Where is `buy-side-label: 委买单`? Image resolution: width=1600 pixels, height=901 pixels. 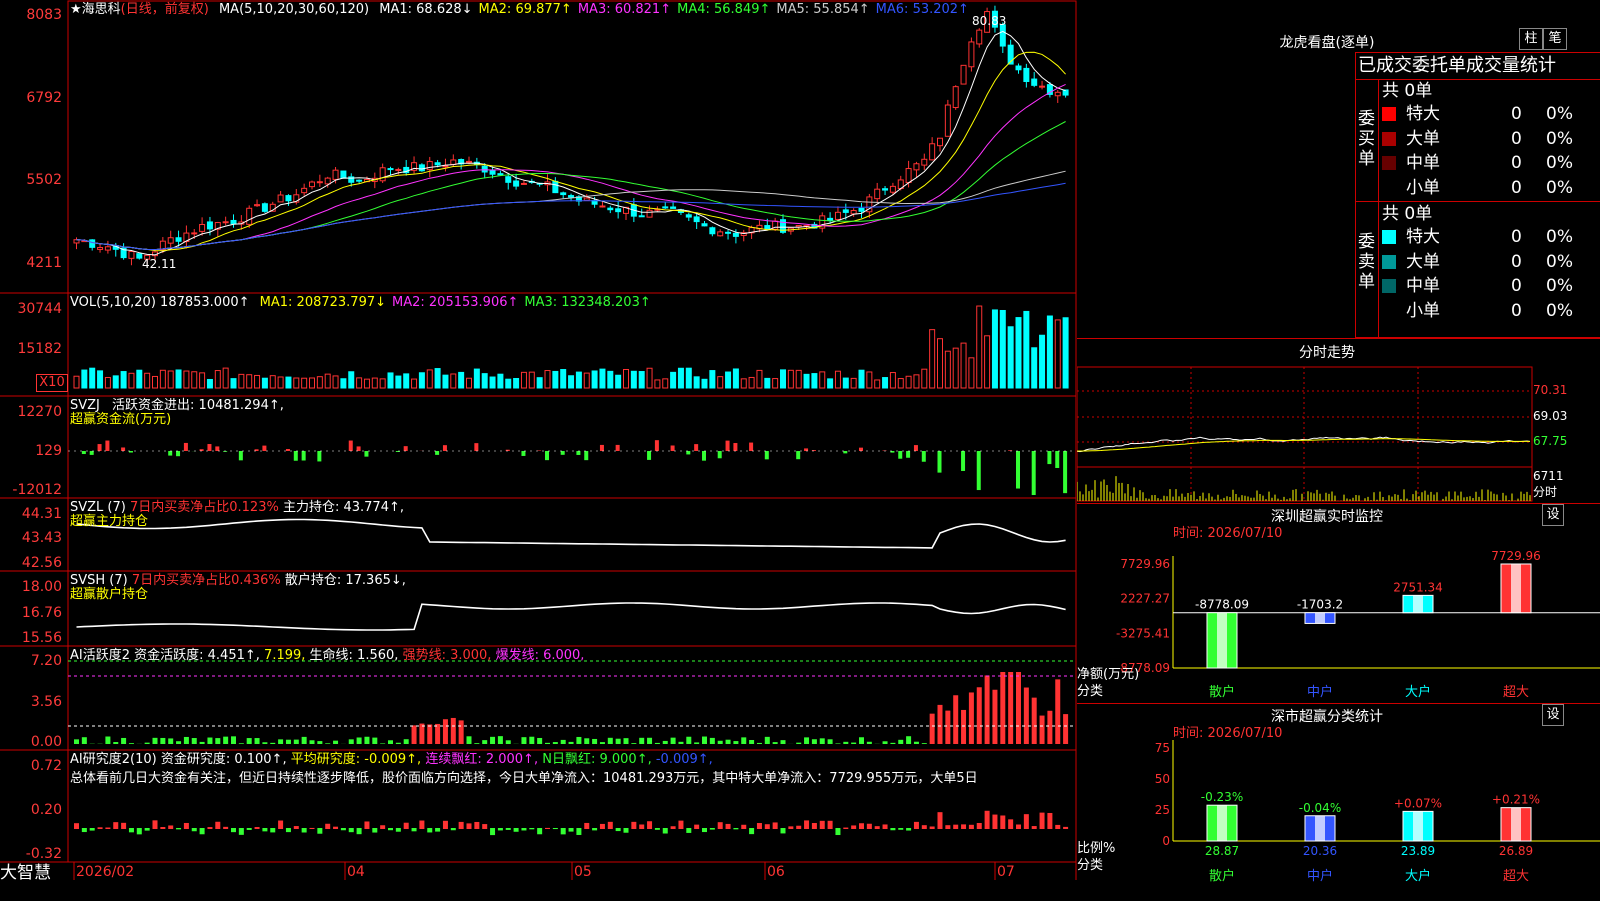 buy-side-label: 委买单 is located at coordinates (1367, 139).